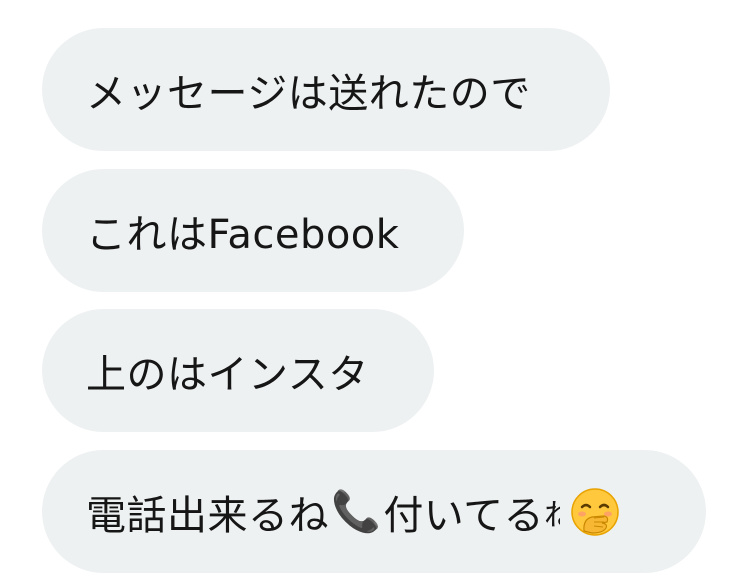  I want to click on message-text: これはFacebook, so click(243, 234).